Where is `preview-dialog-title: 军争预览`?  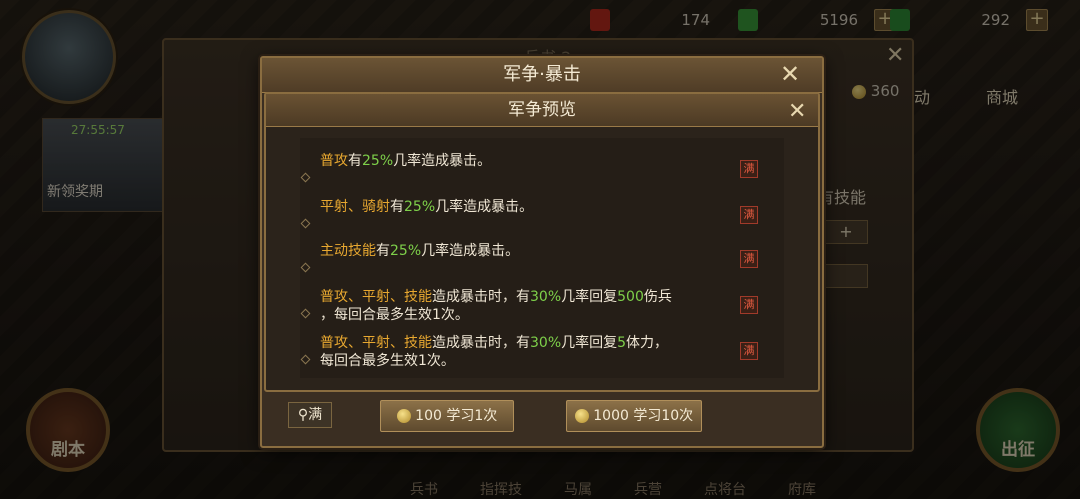
preview-dialog-title: 军争预览 is located at coordinates (542, 110).